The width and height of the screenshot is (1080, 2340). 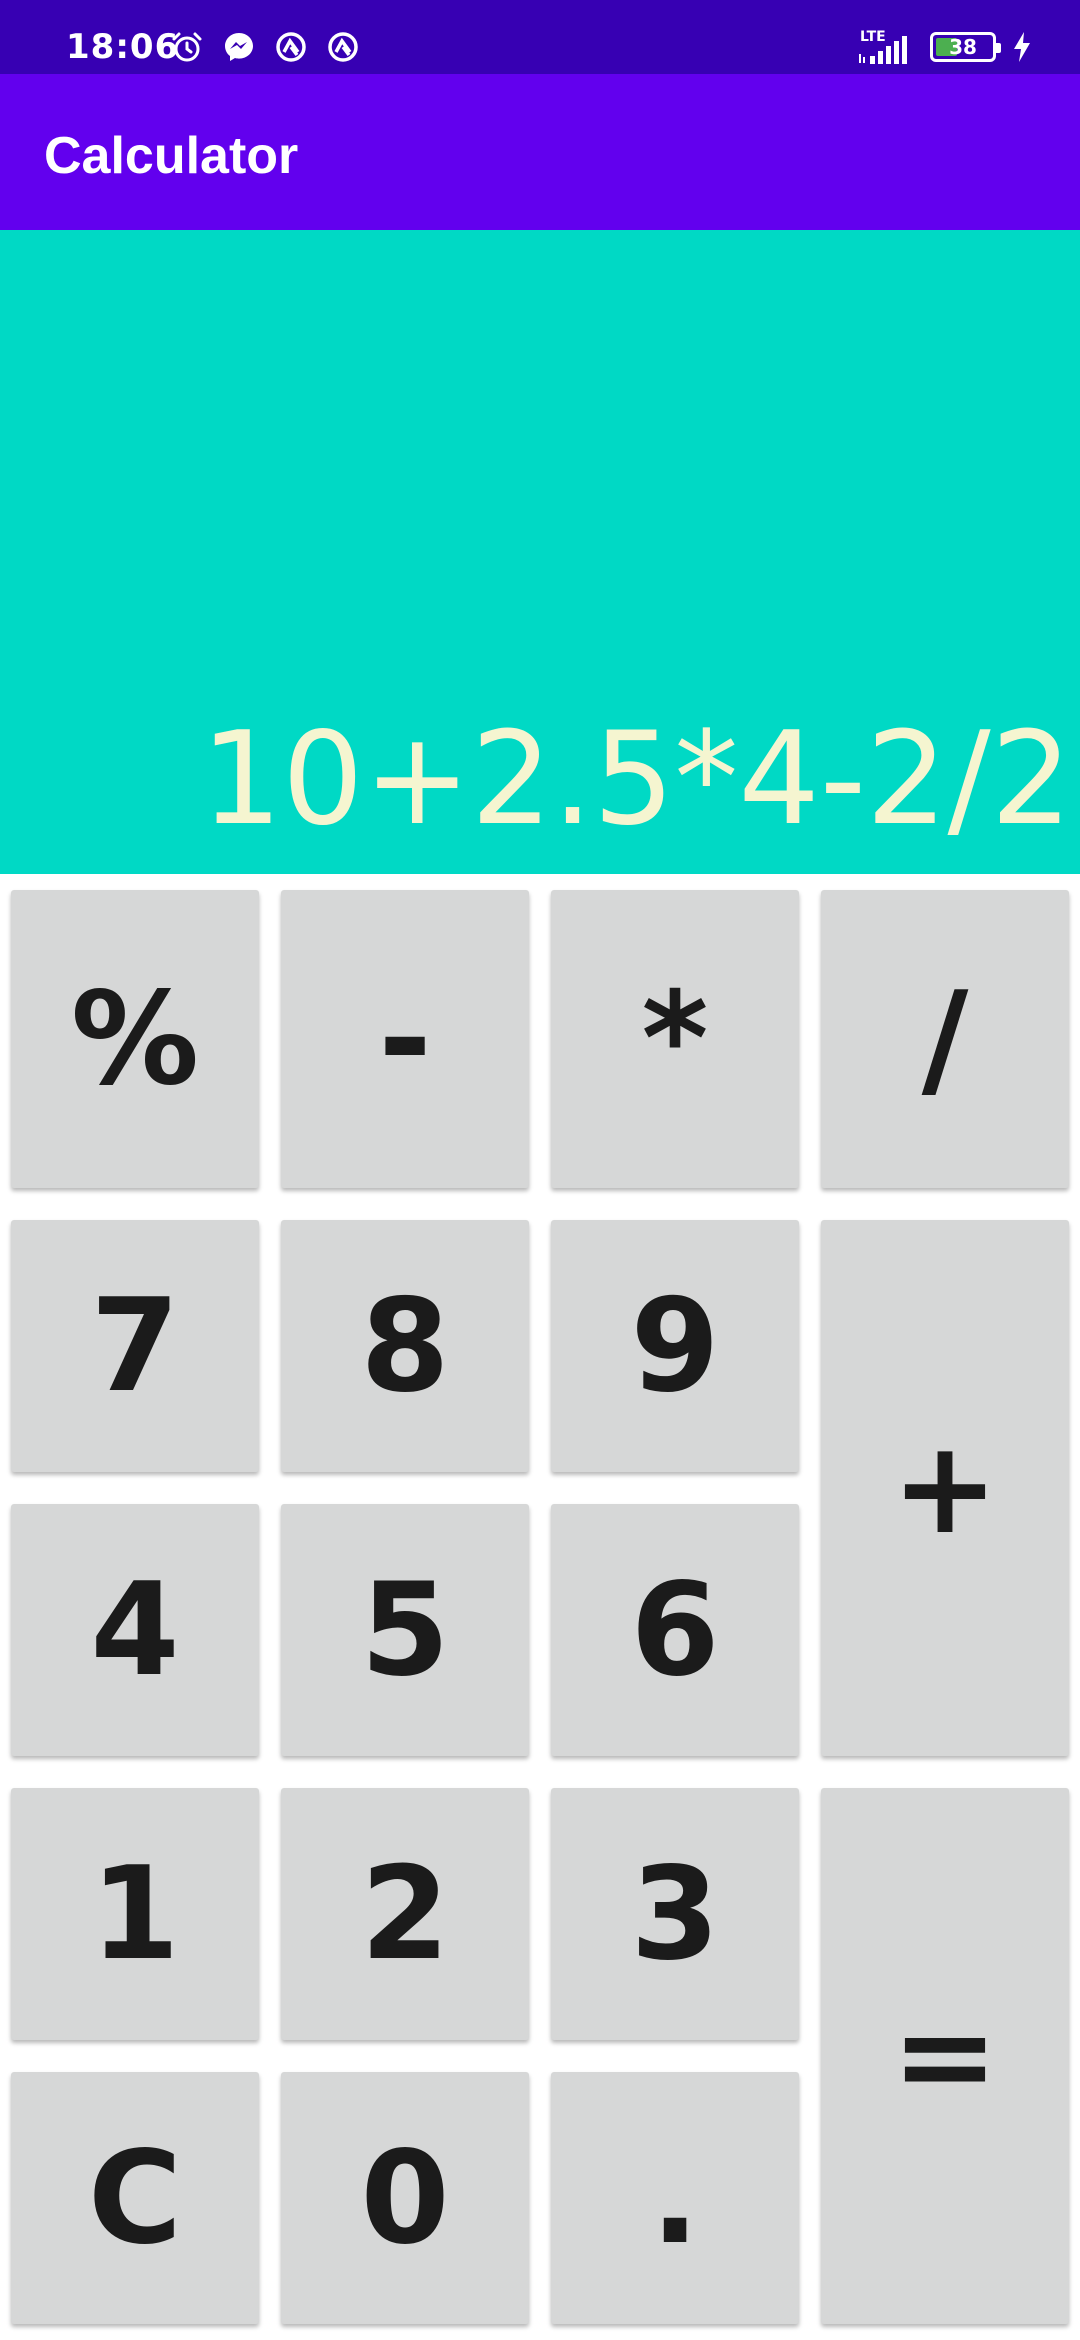 I want to click on alarm-icon, so click(x=187, y=47).